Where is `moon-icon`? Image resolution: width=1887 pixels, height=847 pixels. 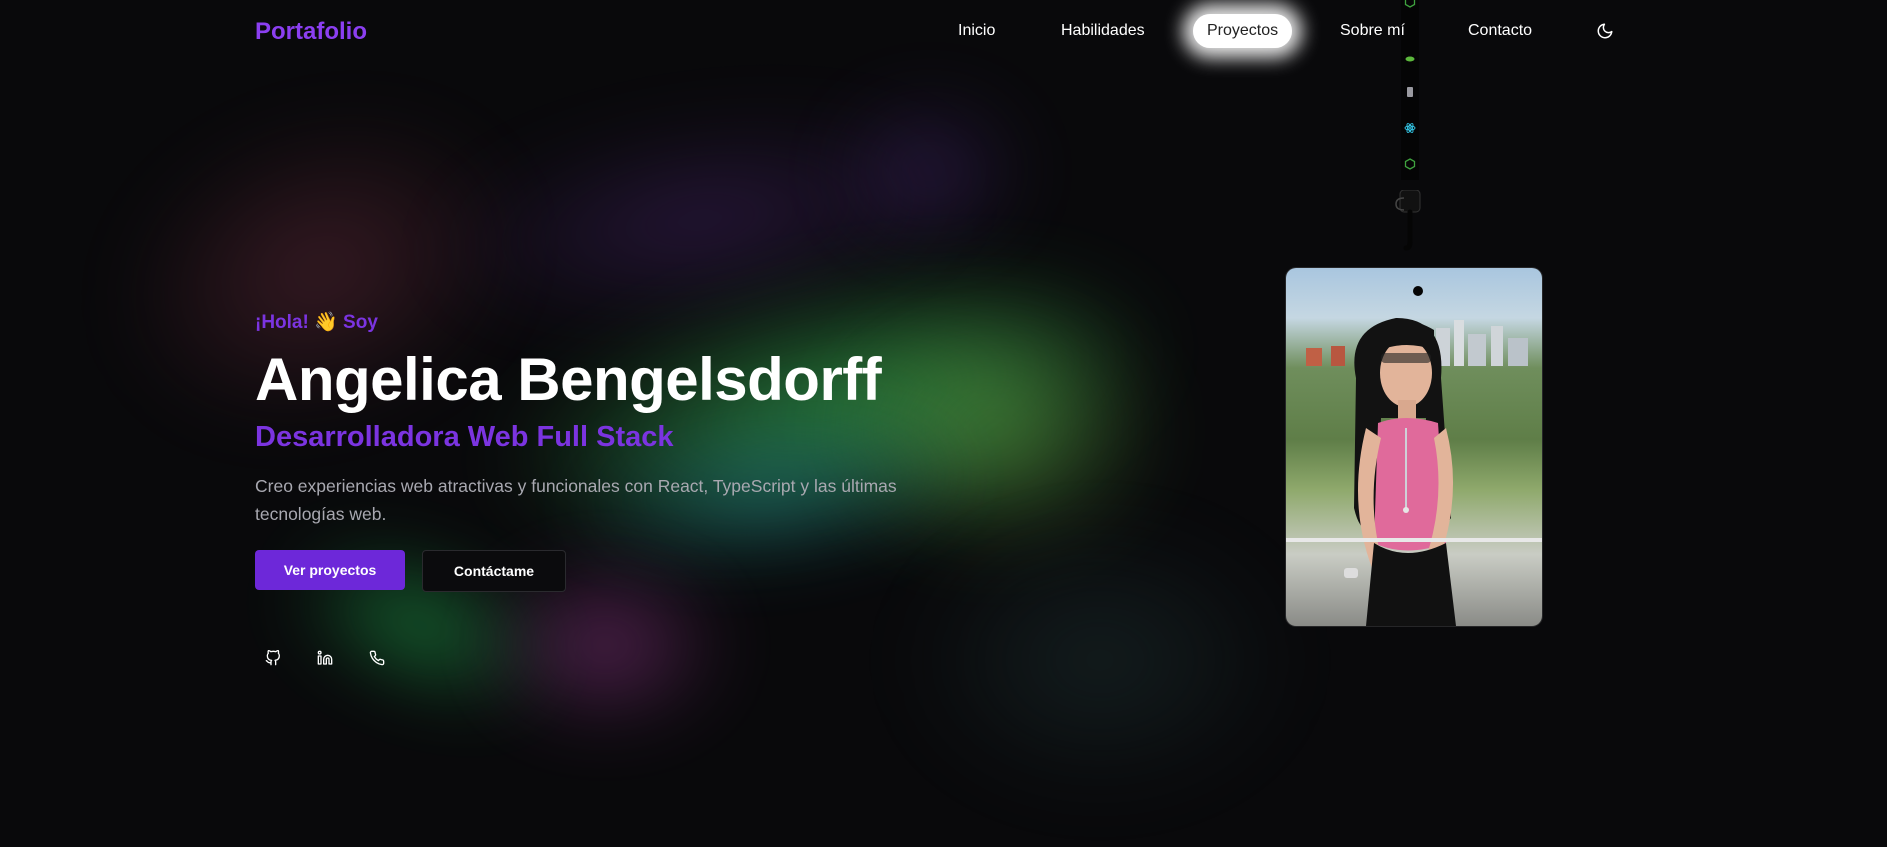 moon-icon is located at coordinates (1605, 31).